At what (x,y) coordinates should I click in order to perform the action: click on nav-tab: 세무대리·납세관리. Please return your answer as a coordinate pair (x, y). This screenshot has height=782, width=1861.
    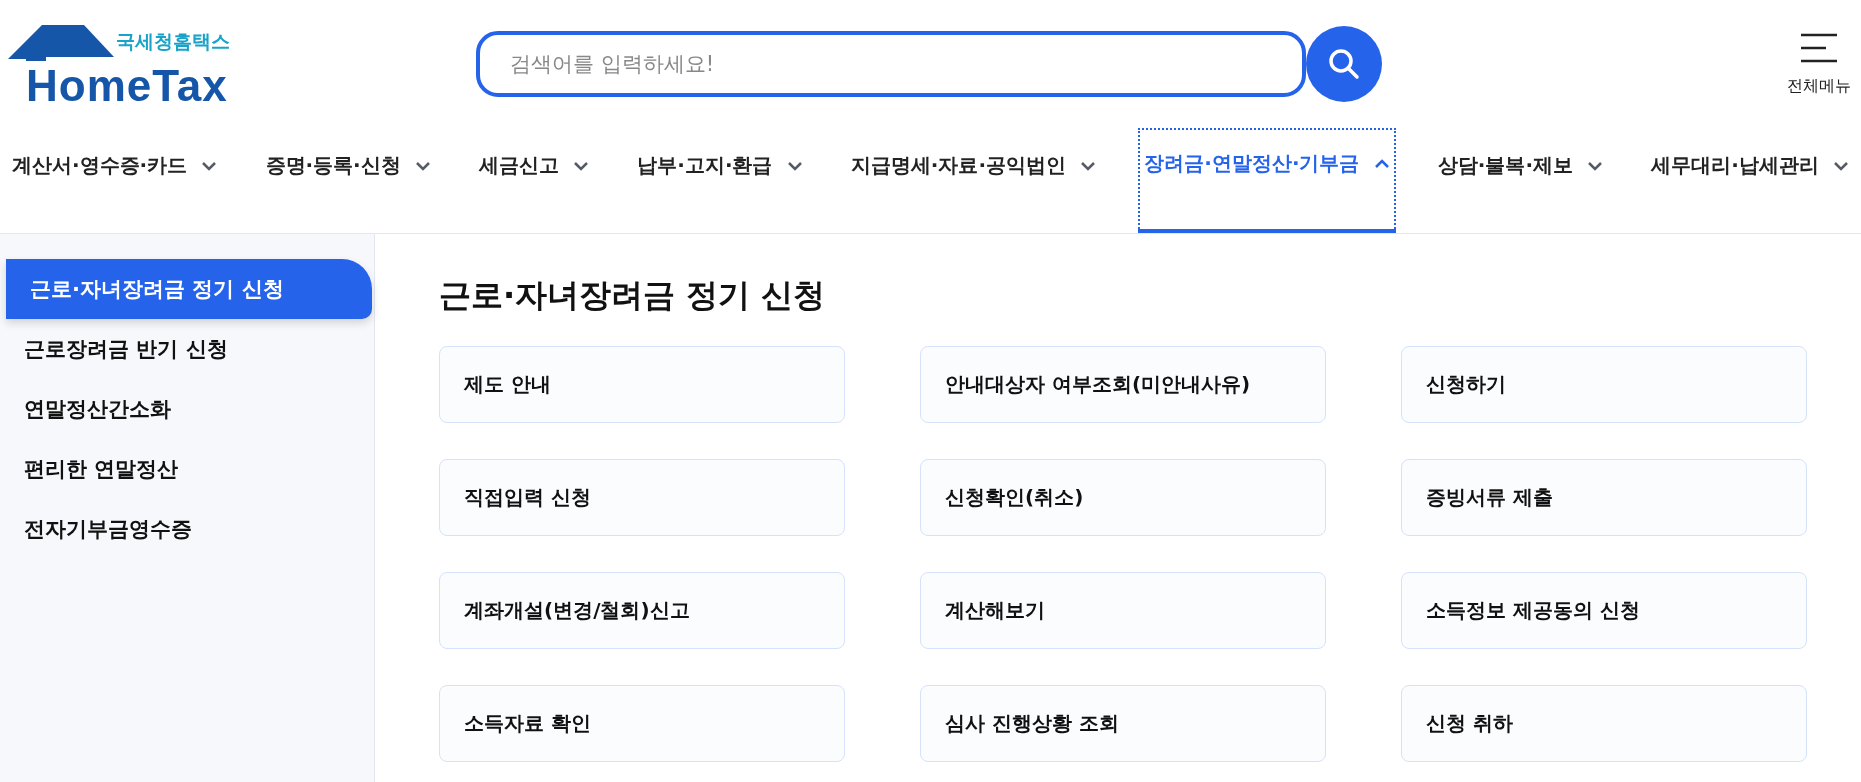
    Looking at the image, I should click on (1750, 180).